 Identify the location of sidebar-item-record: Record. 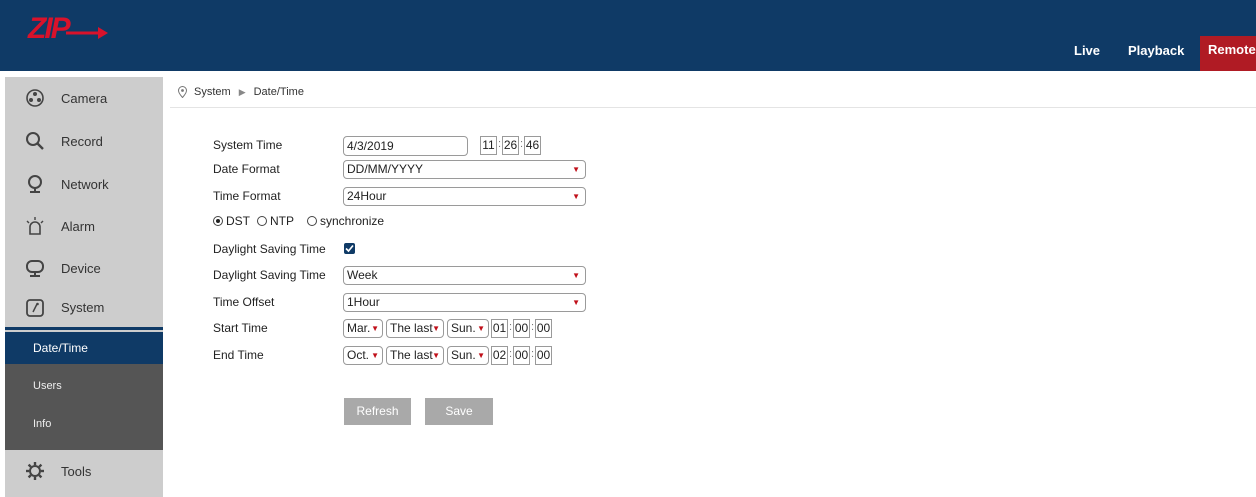
(84, 141).